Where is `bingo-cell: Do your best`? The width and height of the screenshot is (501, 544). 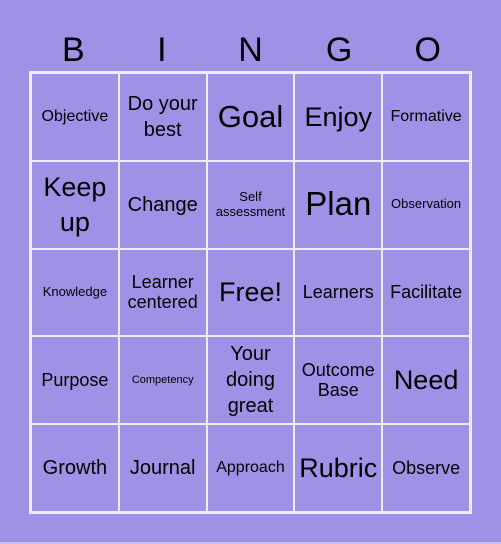
bingo-cell: Do your best is located at coordinates (162, 117).